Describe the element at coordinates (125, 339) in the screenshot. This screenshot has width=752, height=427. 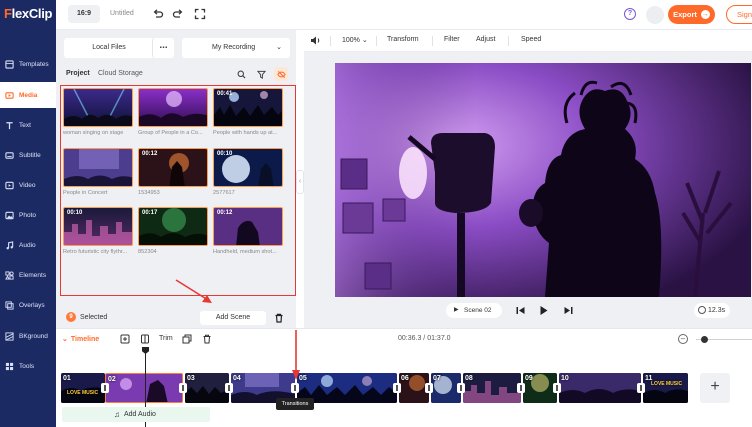
I see `add-scene-icon` at that location.